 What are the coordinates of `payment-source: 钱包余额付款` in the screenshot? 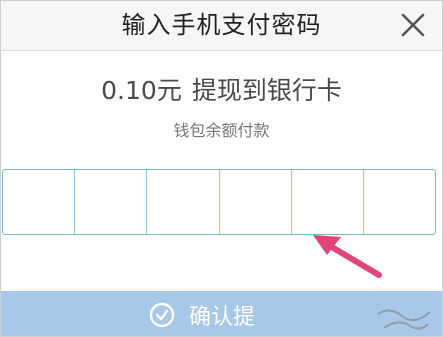 It's located at (221, 130).